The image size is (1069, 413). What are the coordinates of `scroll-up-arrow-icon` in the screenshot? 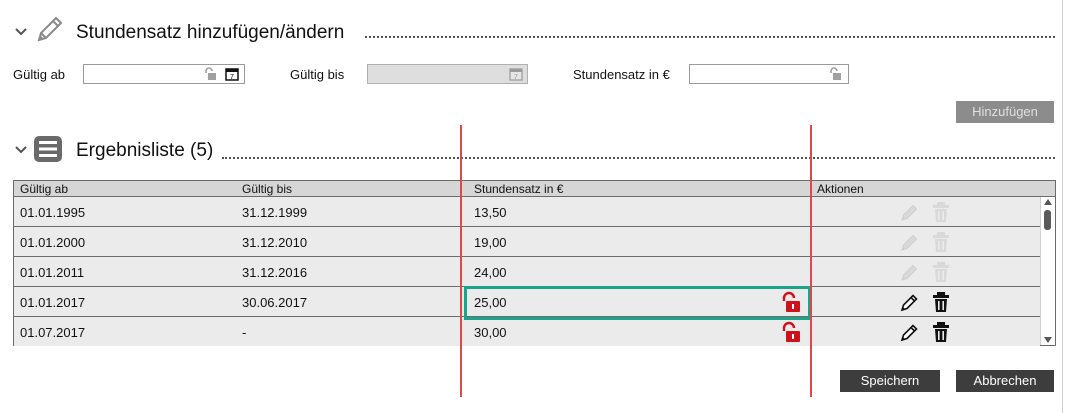 It's located at (1048, 202).